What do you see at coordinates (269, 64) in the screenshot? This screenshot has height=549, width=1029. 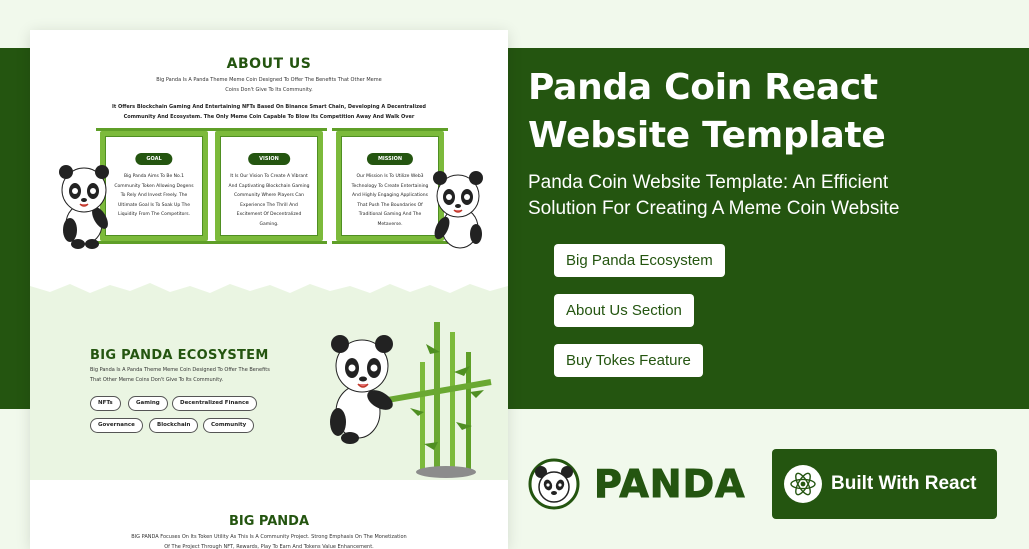 I see `about-title: ABOUT US` at bounding box center [269, 64].